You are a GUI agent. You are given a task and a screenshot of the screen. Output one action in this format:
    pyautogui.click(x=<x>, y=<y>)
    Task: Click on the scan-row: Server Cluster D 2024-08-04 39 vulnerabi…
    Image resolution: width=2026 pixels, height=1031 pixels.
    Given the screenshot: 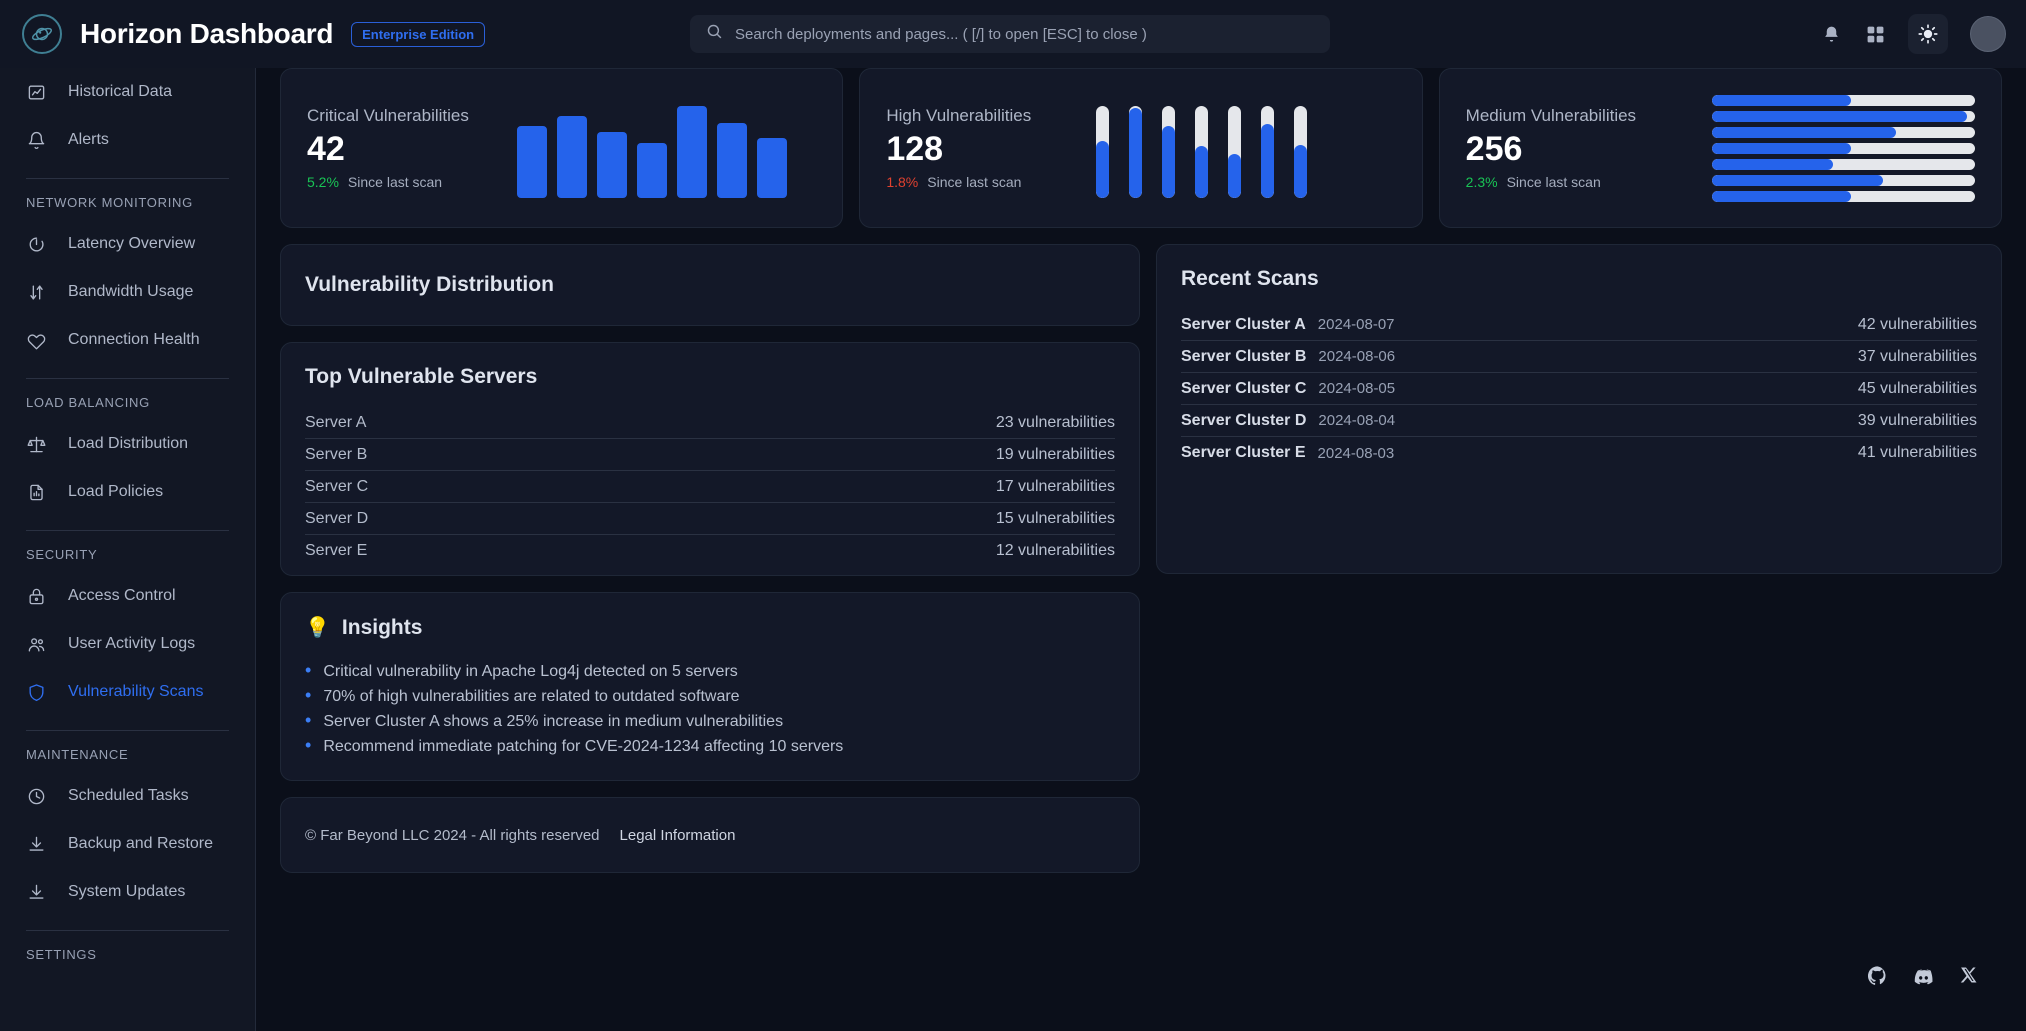 What is the action you would take?
    pyautogui.click(x=1579, y=421)
    